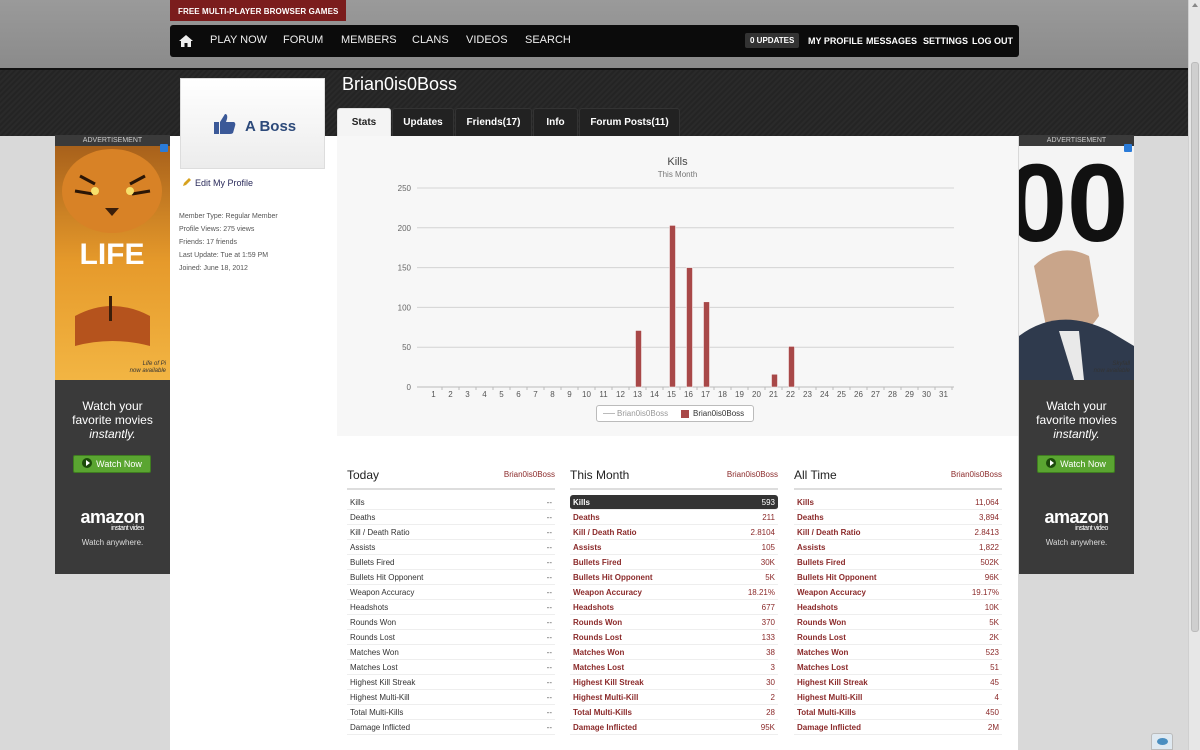 The height and width of the screenshot is (750, 1200). What do you see at coordinates (898, 637) in the screenshot?
I see `stat-row: Rounds Lost 2K` at bounding box center [898, 637].